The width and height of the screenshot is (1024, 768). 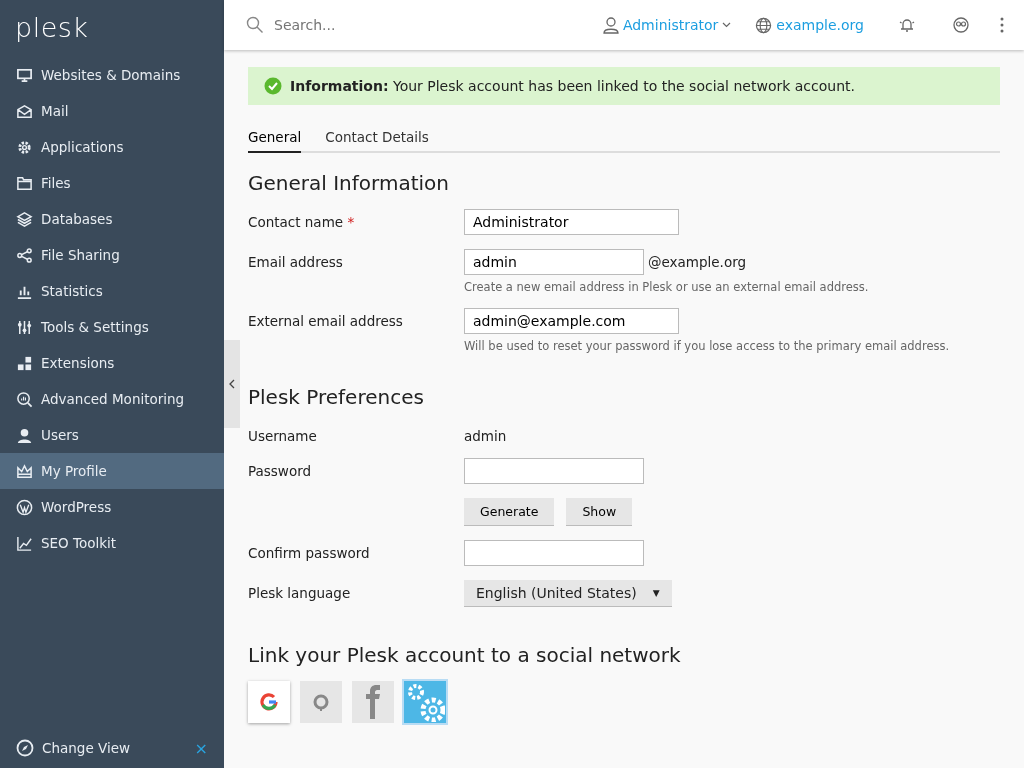 I want to click on sliders-icon, so click(x=24, y=327).